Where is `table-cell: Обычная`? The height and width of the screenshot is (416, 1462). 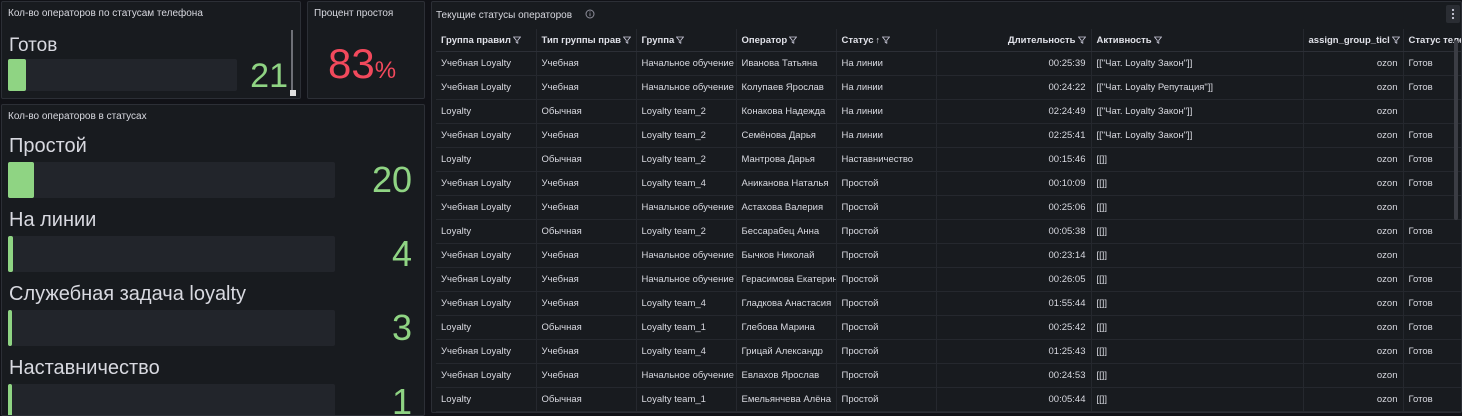 table-cell: Обычная is located at coordinates (586, 112).